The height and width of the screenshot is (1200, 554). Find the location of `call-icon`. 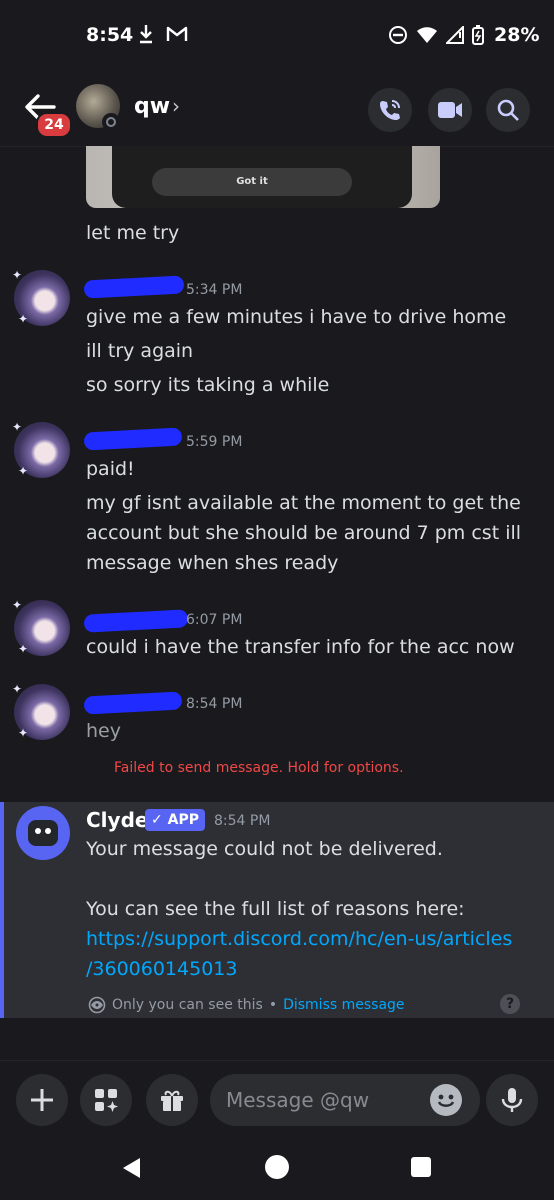

call-icon is located at coordinates (390, 110).